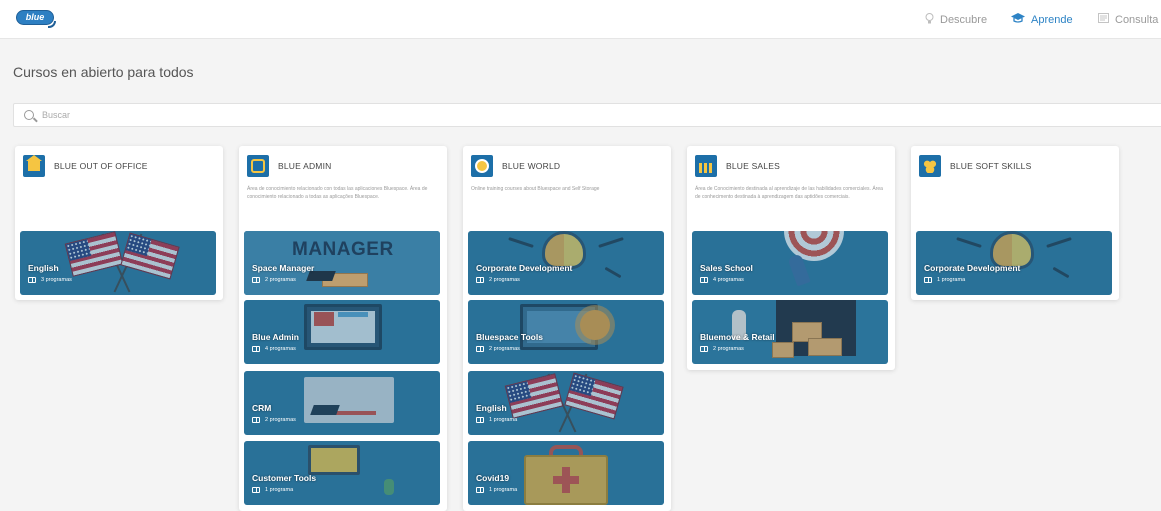 The width and height of the screenshot is (1161, 511). What do you see at coordinates (566, 403) in the screenshot?
I see `course-card-english: English 1 programa` at bounding box center [566, 403].